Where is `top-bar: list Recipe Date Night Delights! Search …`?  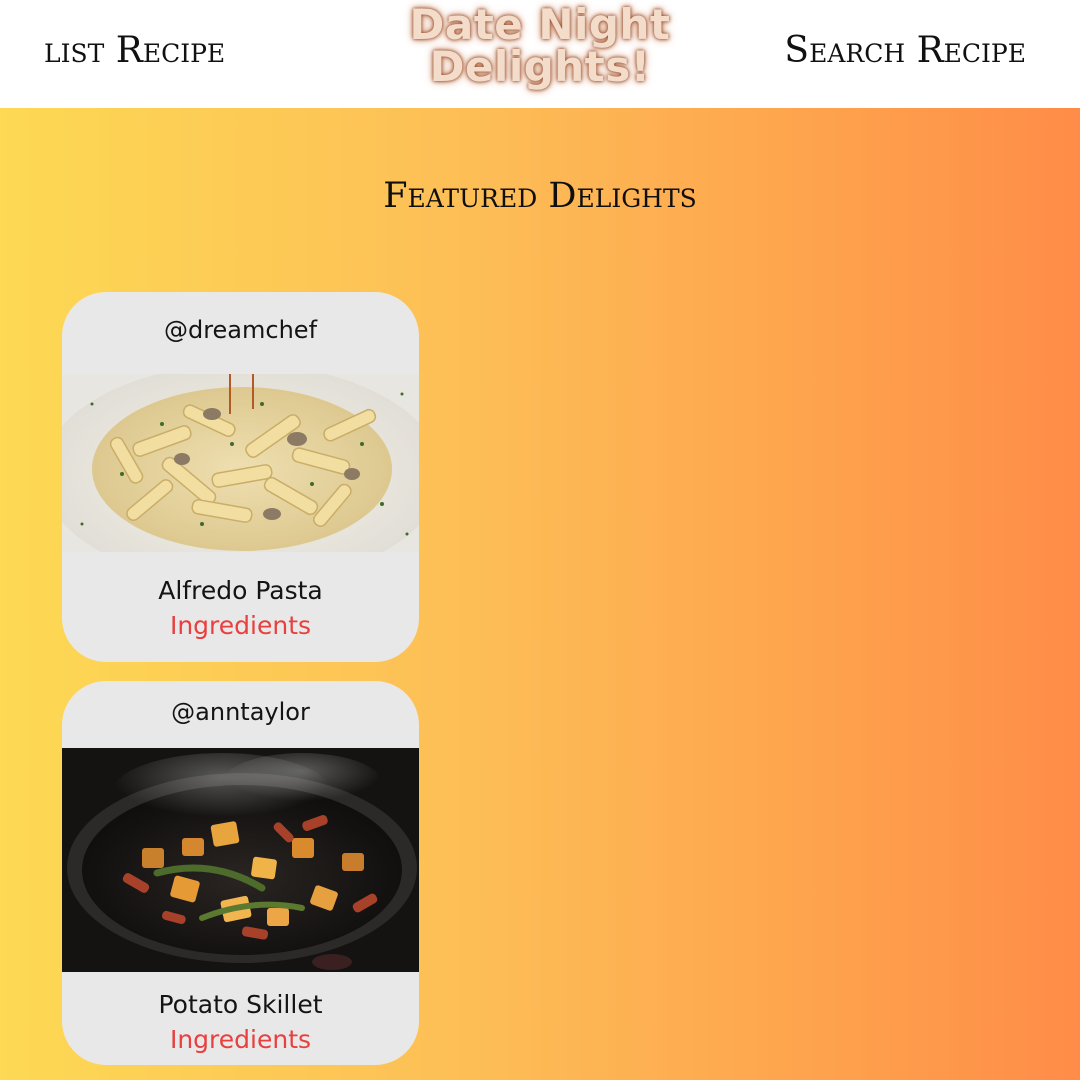
top-bar: list Recipe Date Night Delights! Search … is located at coordinates (540, 54).